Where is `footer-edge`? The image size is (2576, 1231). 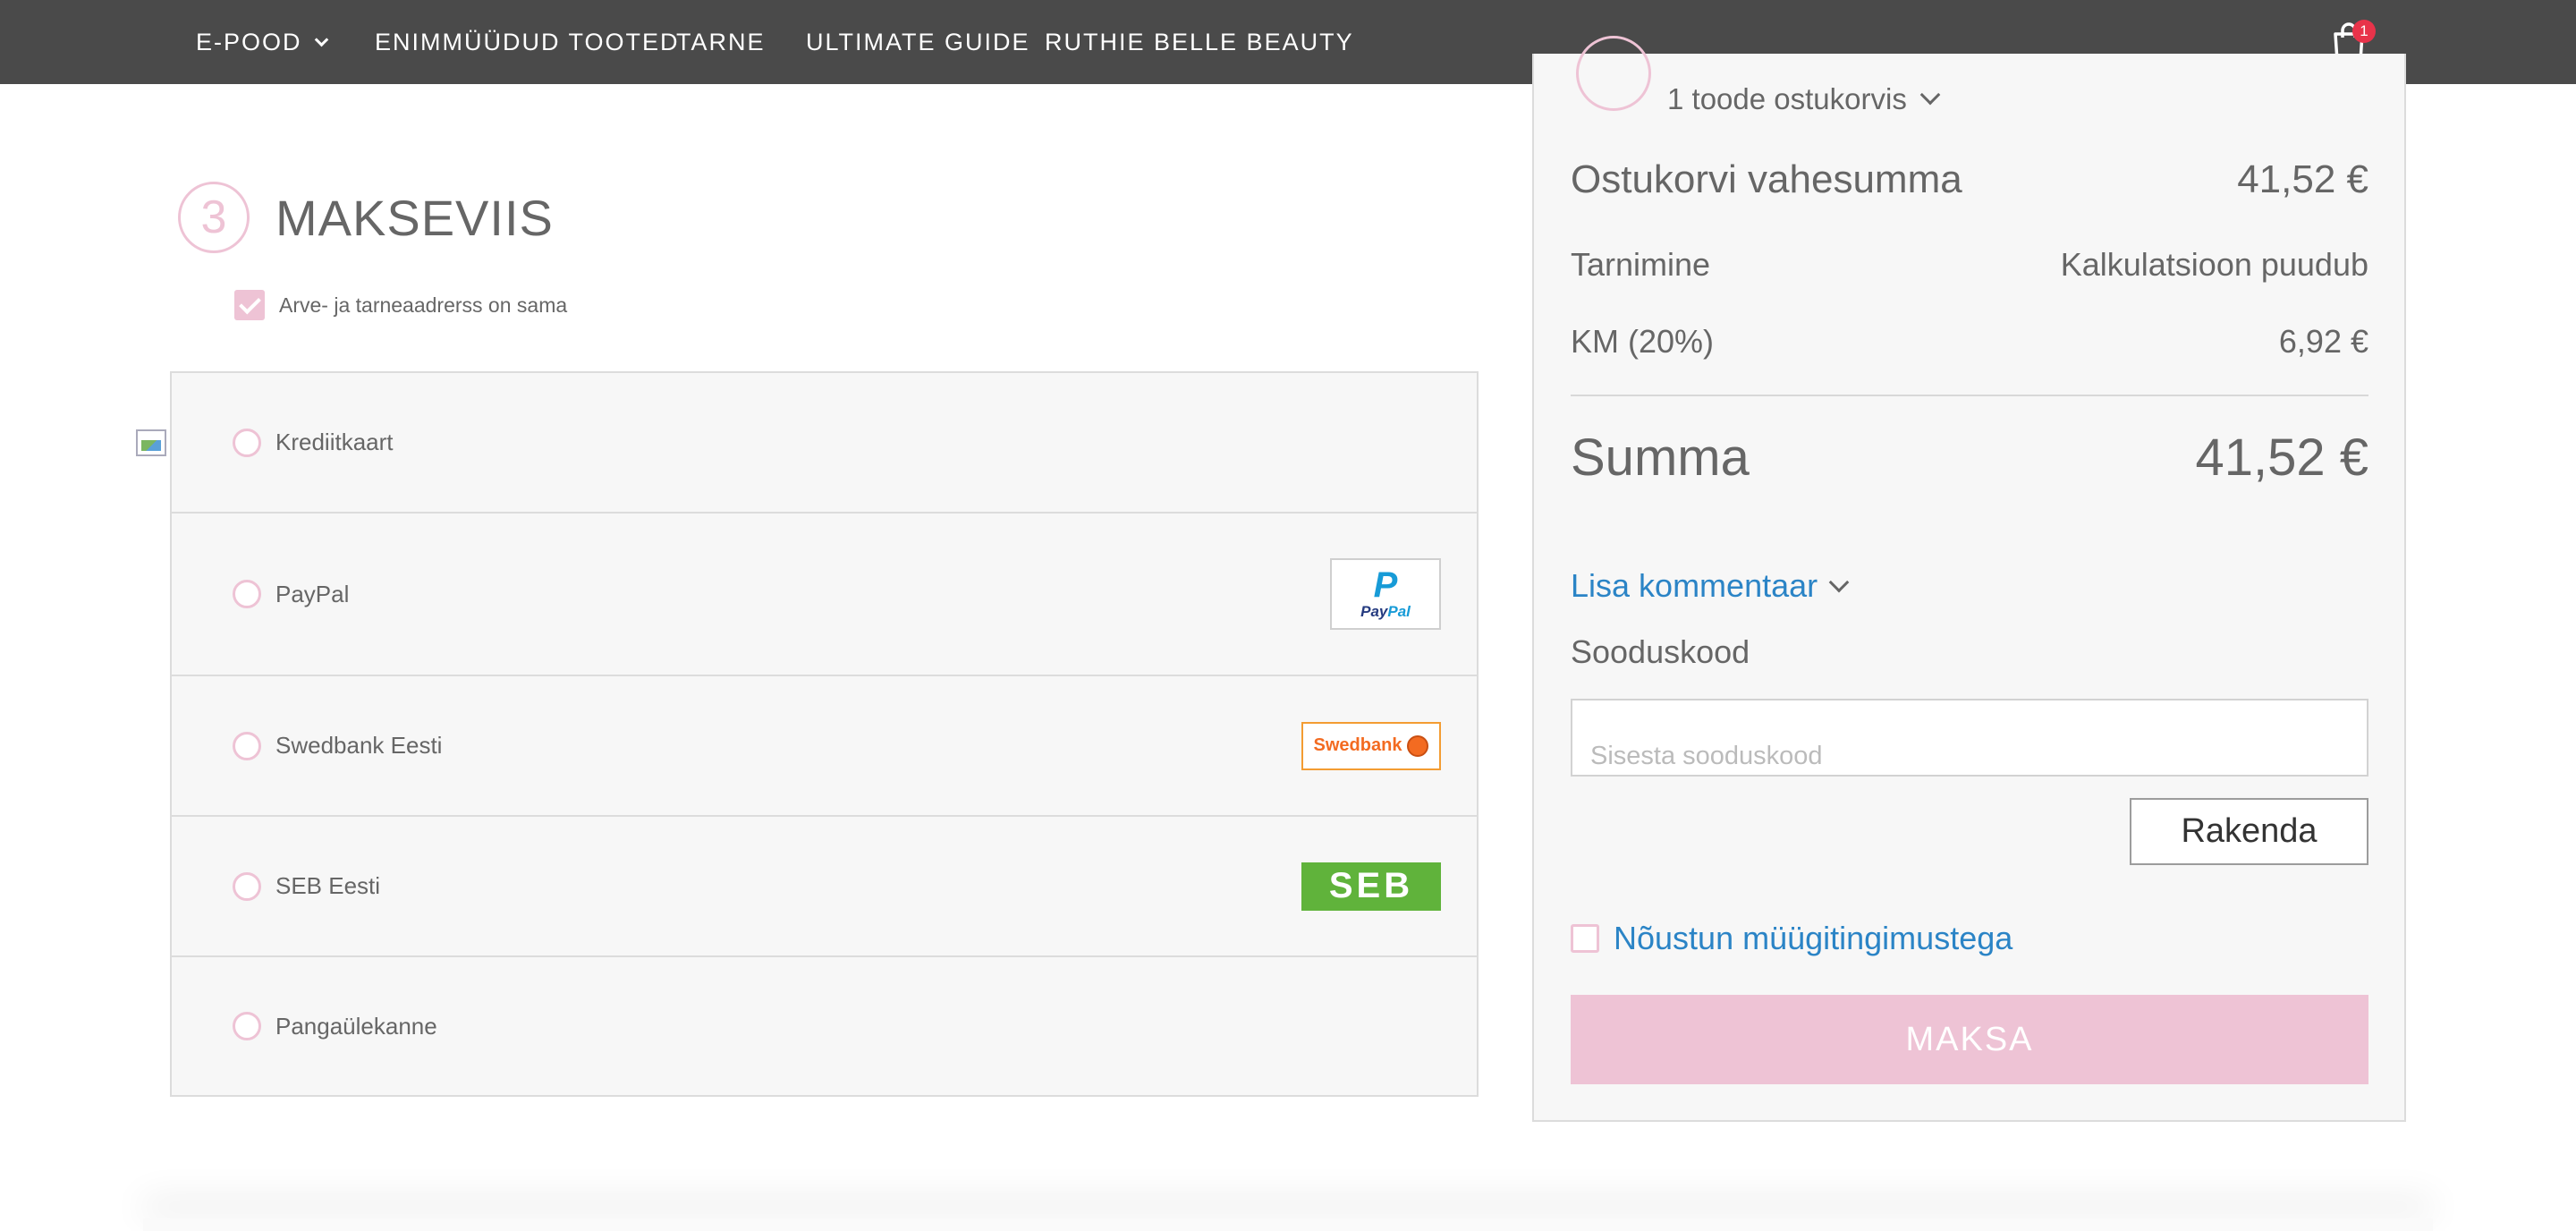 footer-edge is located at coordinates (1288, 1224).